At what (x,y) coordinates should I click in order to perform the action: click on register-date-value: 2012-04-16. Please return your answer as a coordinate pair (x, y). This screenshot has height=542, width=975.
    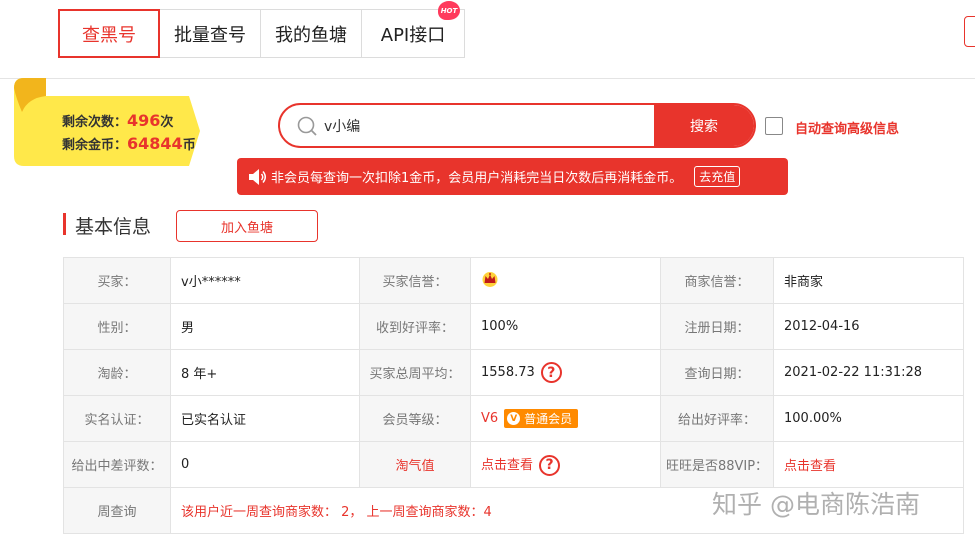
    Looking at the image, I should click on (868, 326).